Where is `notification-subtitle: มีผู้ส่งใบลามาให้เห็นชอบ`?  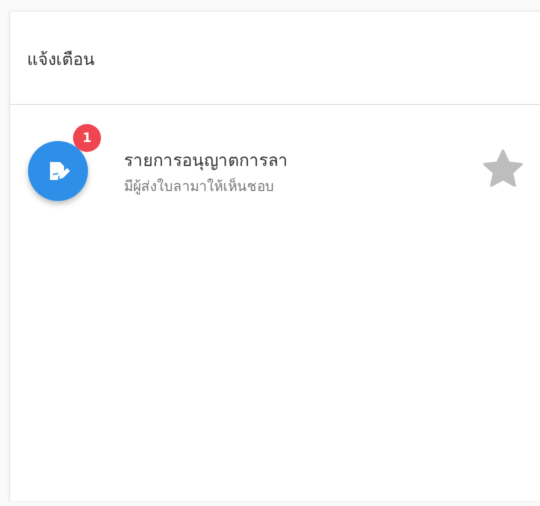
notification-subtitle: มีผู้ส่งใบลามาให้เห็นชอบ is located at coordinates (199, 186).